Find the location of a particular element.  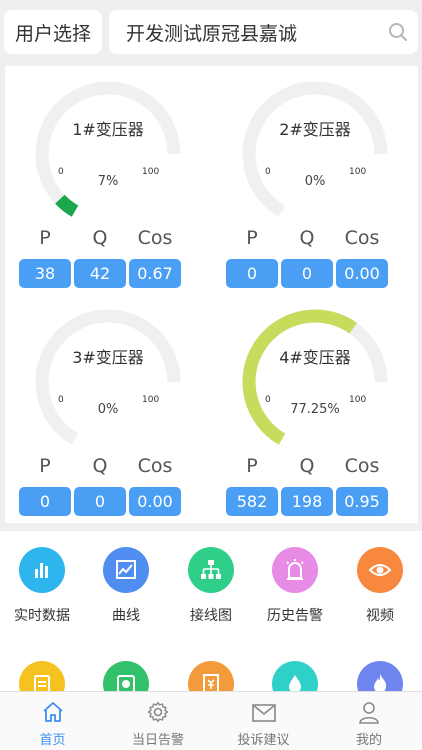

bar-chart-icon is located at coordinates (42, 570).